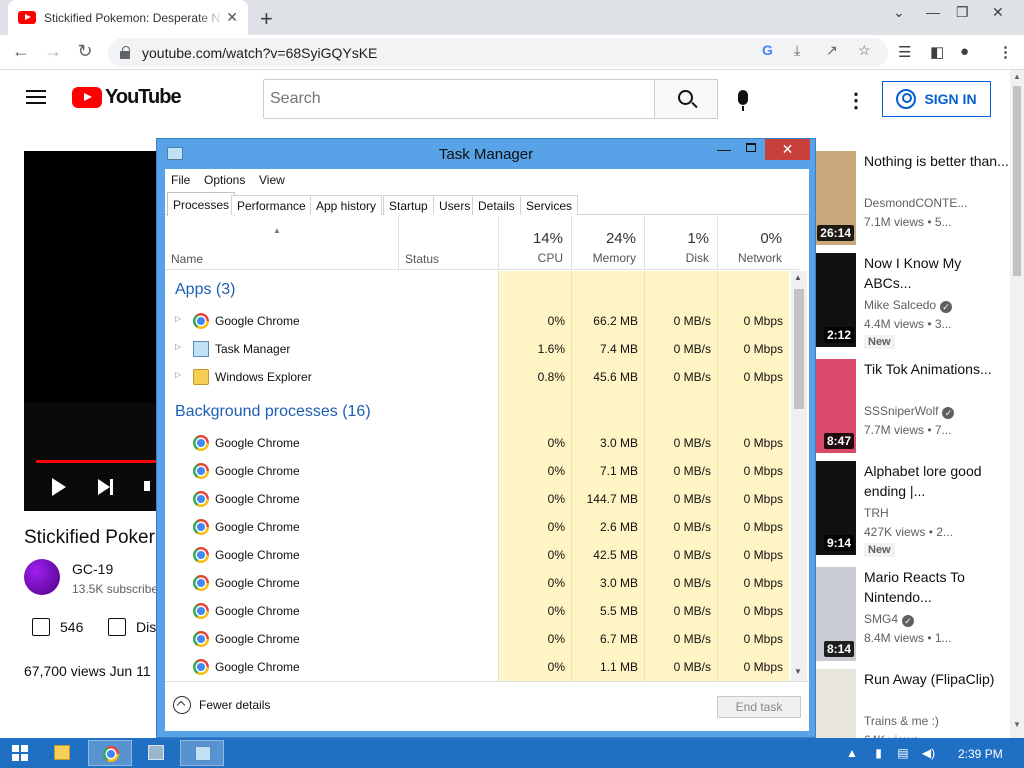 The width and height of the screenshot is (1024, 768). Describe the element at coordinates (864, 50) in the screenshot. I see `bookmark-star-icon: ☆` at that location.